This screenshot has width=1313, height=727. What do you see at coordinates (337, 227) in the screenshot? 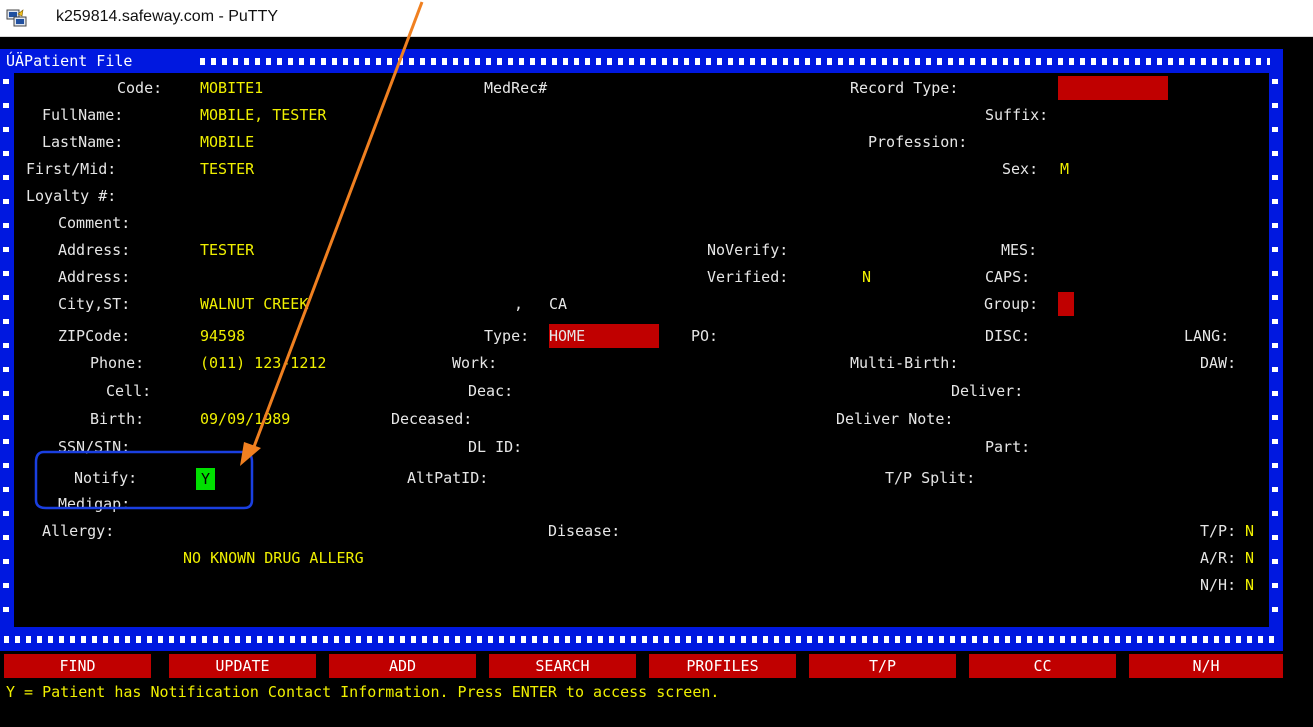
I see `annotation-arrow-line` at bounding box center [337, 227].